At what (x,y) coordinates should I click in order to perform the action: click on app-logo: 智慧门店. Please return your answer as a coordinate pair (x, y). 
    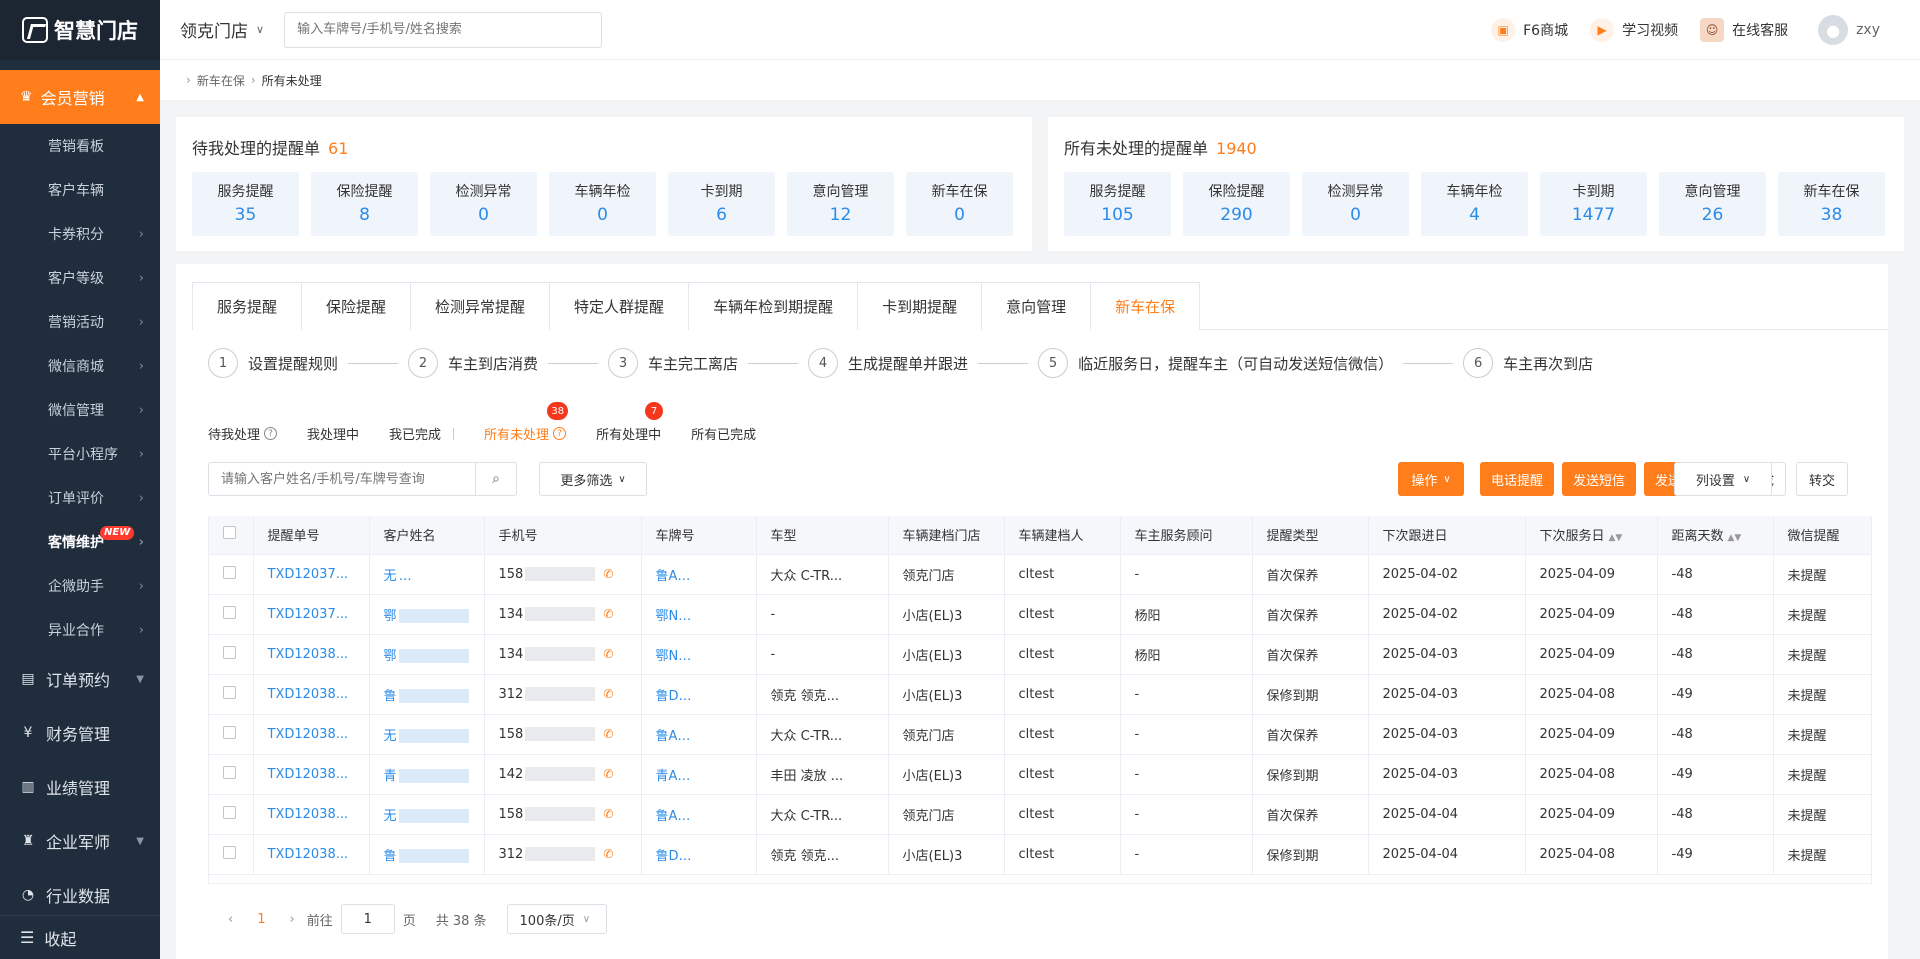
    Looking at the image, I should click on (80, 30).